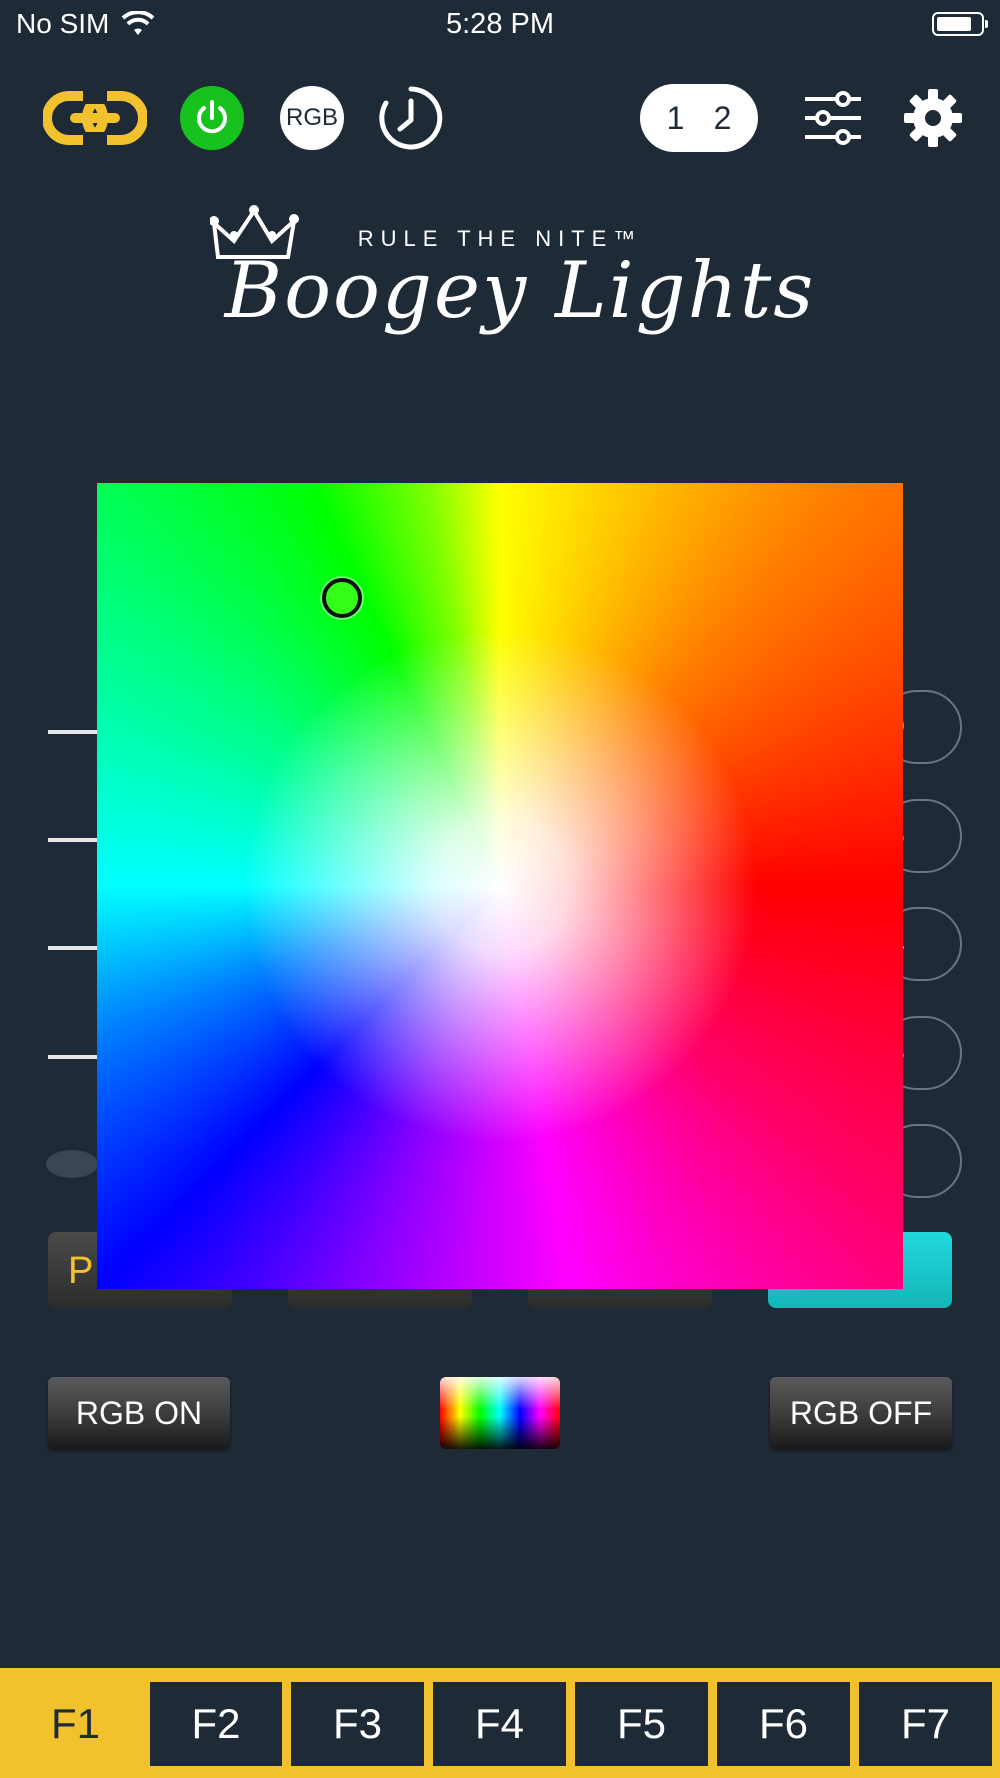 The height and width of the screenshot is (1778, 1000). I want to click on tab-f3: F3, so click(357, 1724).